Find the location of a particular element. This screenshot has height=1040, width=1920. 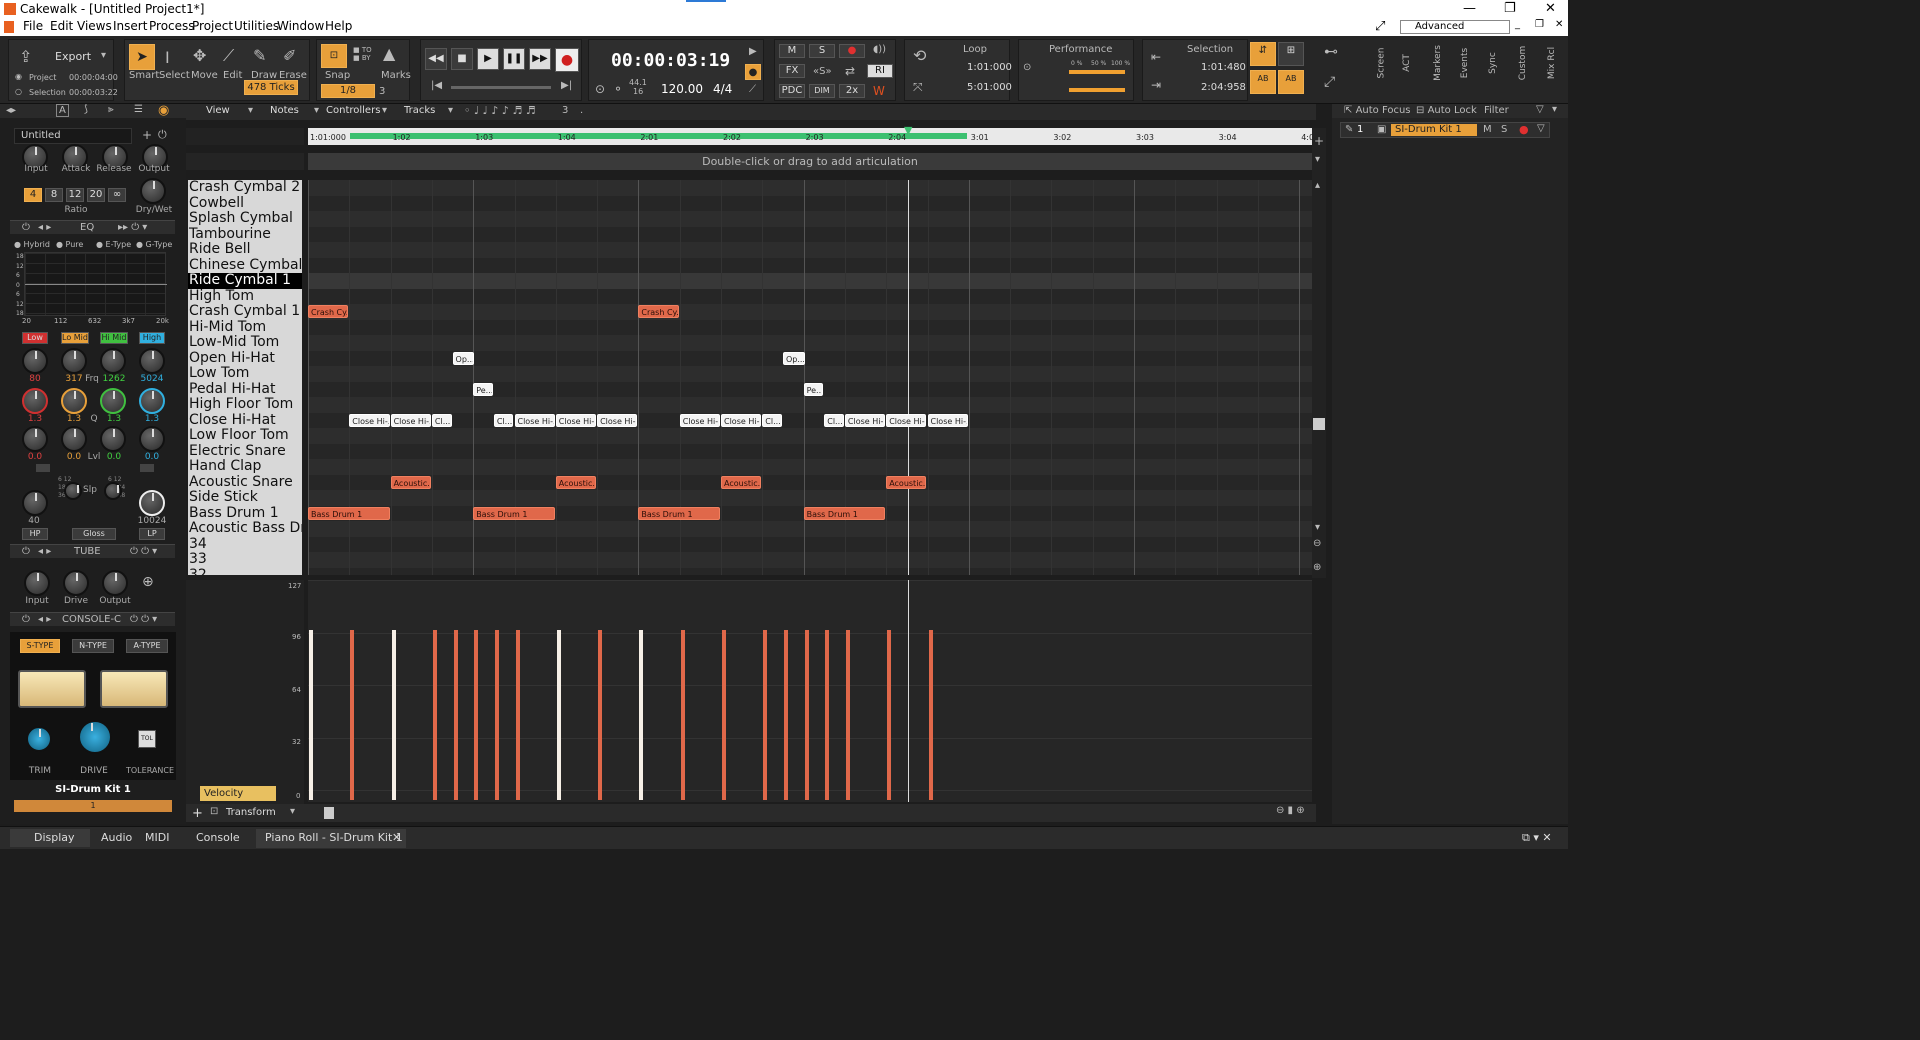

tube-output-knob is located at coordinates (115, 583).